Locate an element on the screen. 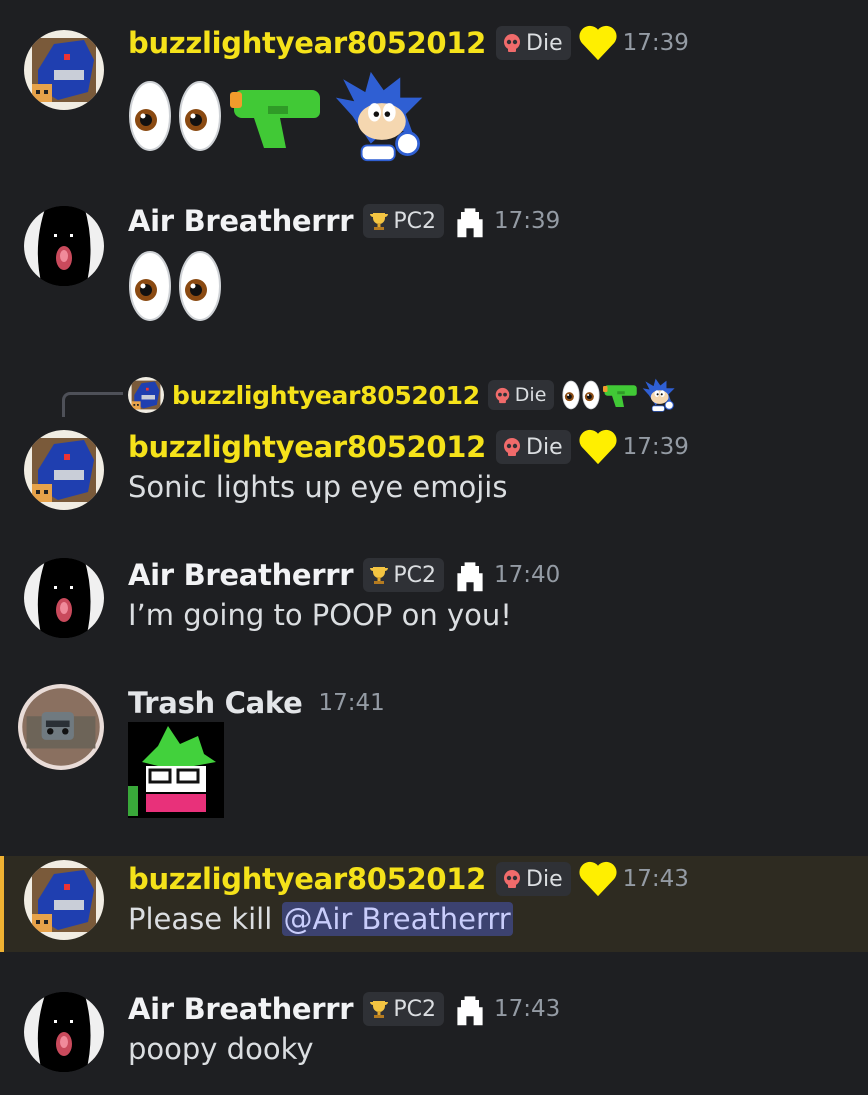 This screenshot has height=1095, width=868. message-header: buzzlightyear8052012 Die 17:43 is located at coordinates (408, 879).